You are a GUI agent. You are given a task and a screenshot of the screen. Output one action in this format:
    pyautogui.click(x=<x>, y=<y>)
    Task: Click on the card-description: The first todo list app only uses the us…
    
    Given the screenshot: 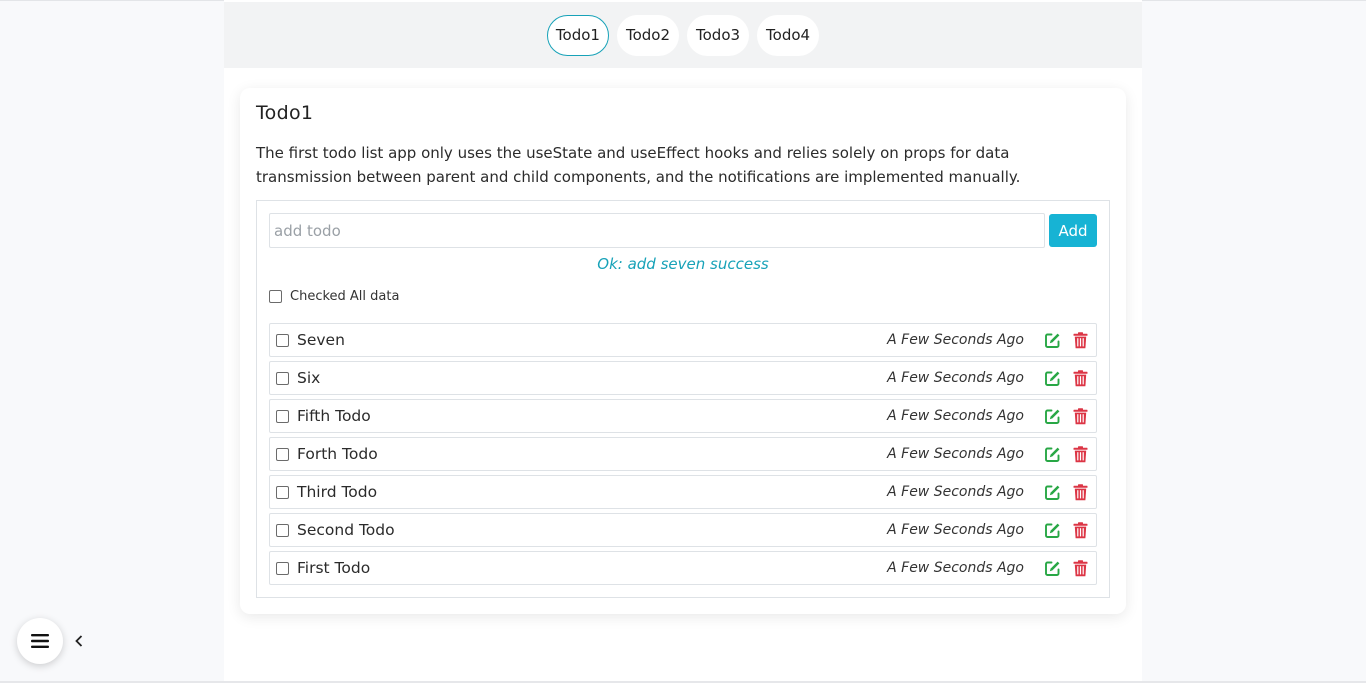 What is the action you would take?
    pyautogui.click(x=638, y=165)
    